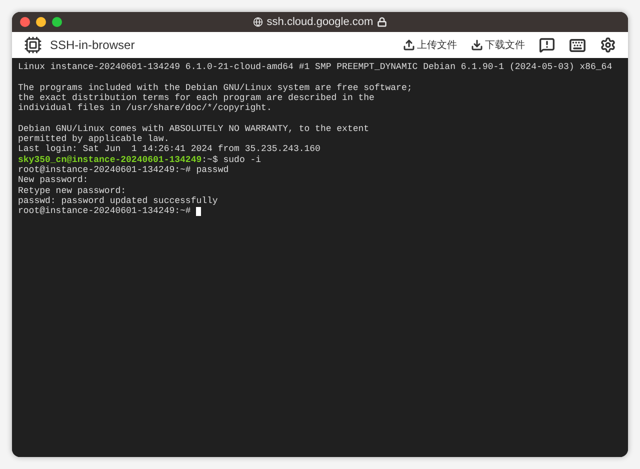  What do you see at coordinates (215, 87) in the screenshot?
I see `terminal-line: The programs included with the Debian GNU/Linux system are free software;` at bounding box center [215, 87].